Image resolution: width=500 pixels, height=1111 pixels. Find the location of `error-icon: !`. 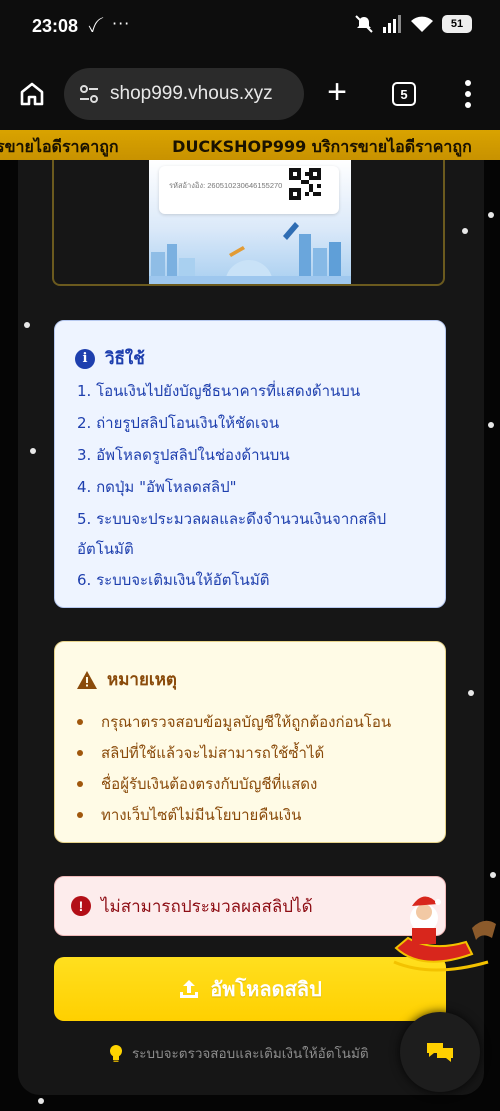

error-icon: ! is located at coordinates (81, 906).